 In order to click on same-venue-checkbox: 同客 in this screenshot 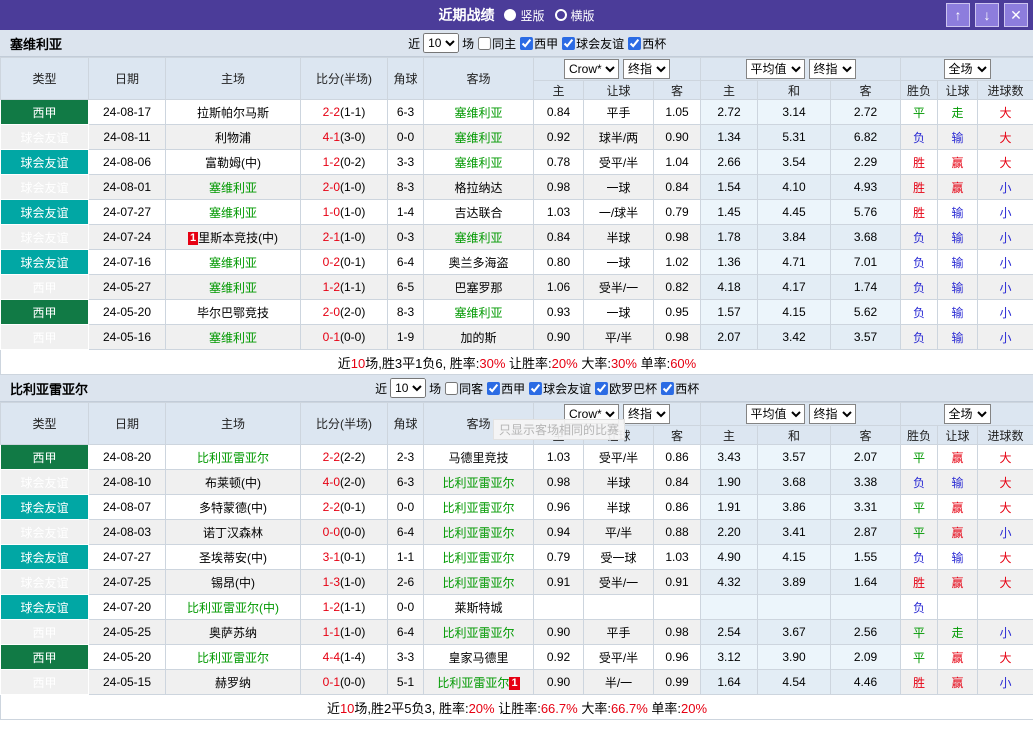, I will do `click(463, 388)`.